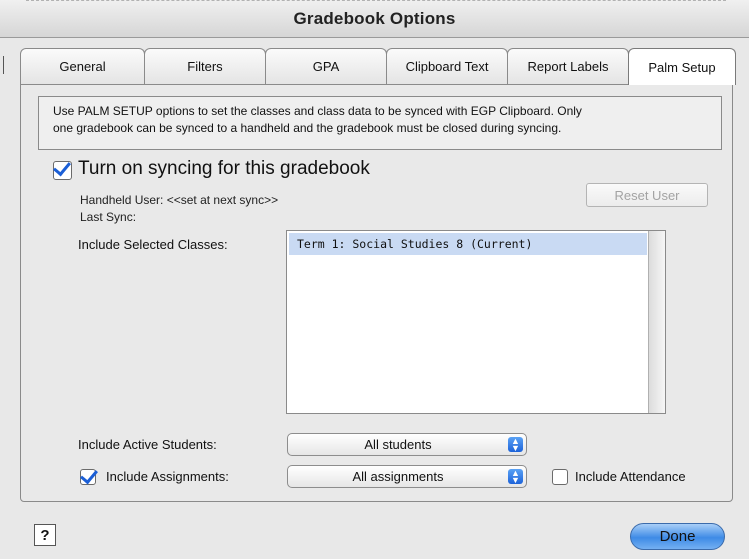 The height and width of the screenshot is (559, 749). Describe the element at coordinates (398, 444) in the screenshot. I see `active-students-value: All students` at that location.